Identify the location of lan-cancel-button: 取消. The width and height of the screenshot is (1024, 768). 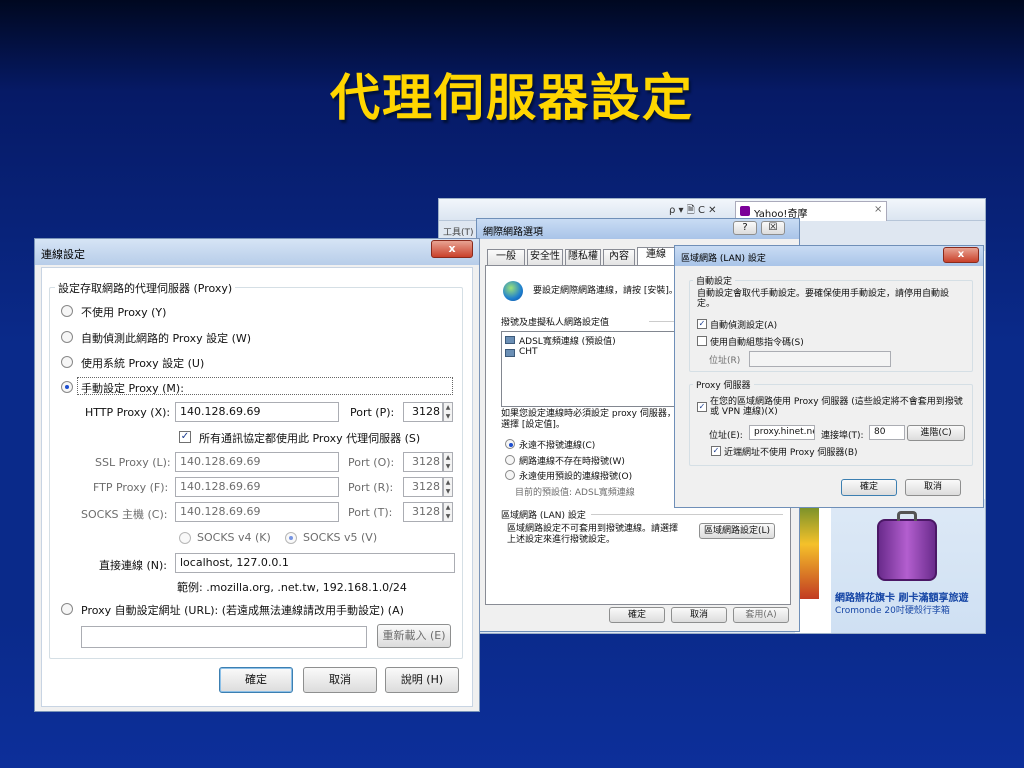
(933, 487).